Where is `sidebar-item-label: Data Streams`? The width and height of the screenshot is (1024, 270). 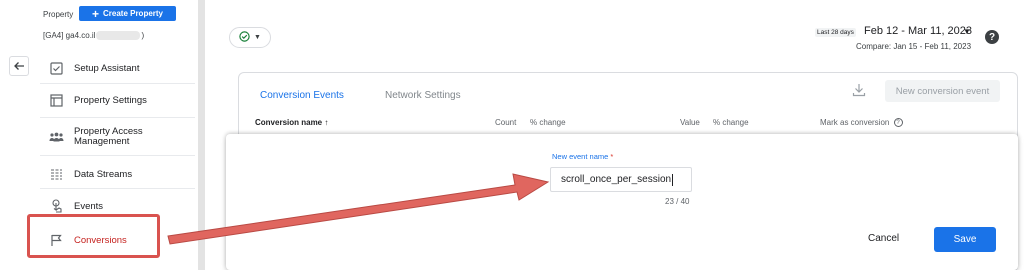 sidebar-item-label: Data Streams is located at coordinates (103, 174).